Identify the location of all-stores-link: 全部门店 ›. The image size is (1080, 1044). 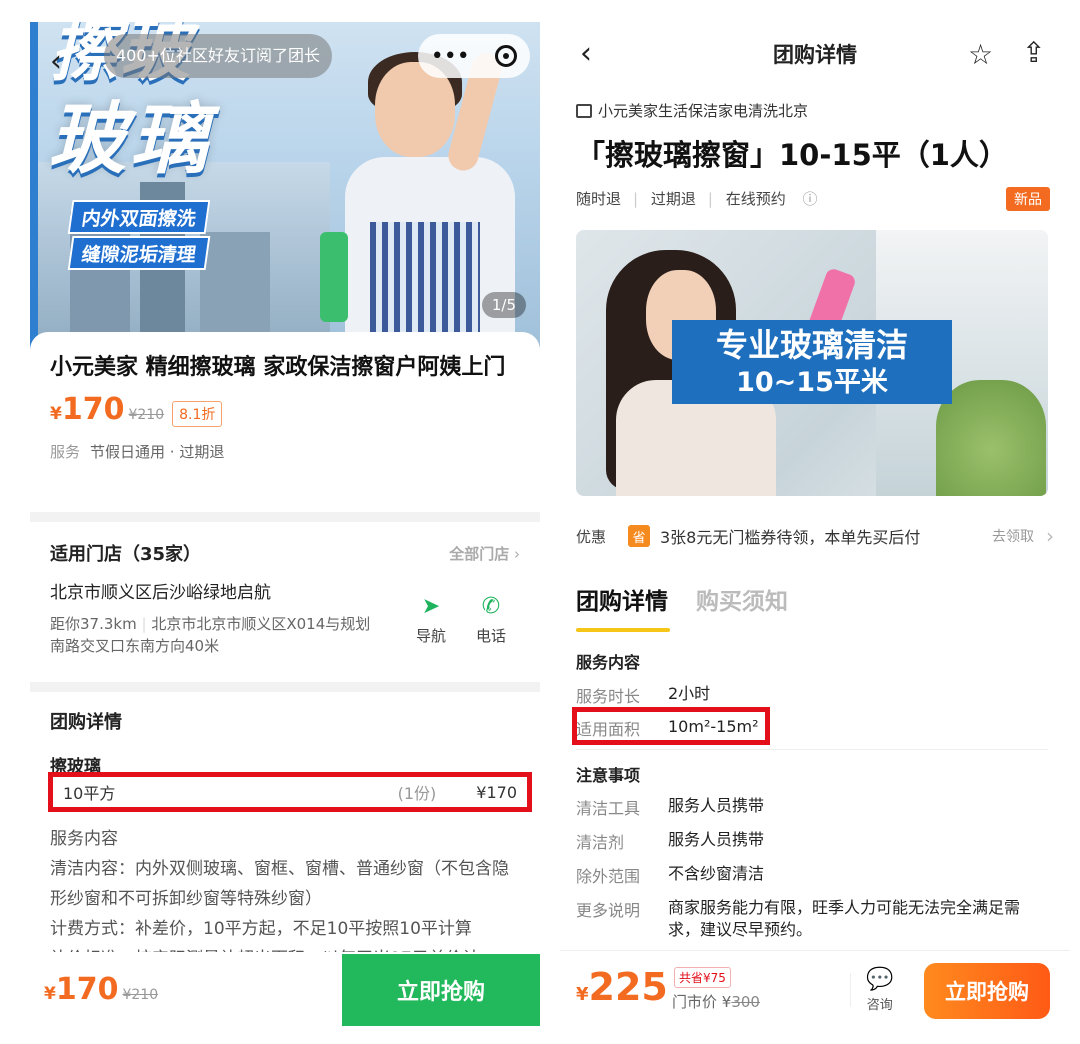
(484, 553).